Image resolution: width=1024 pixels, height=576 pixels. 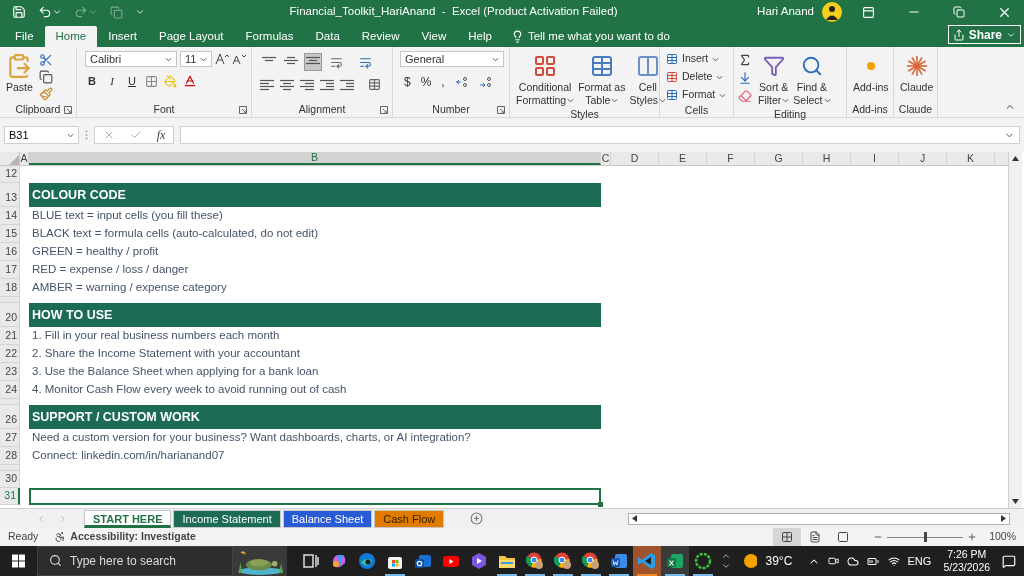 What do you see at coordinates (112, 81) in the screenshot?
I see `font-style-button: I` at bounding box center [112, 81].